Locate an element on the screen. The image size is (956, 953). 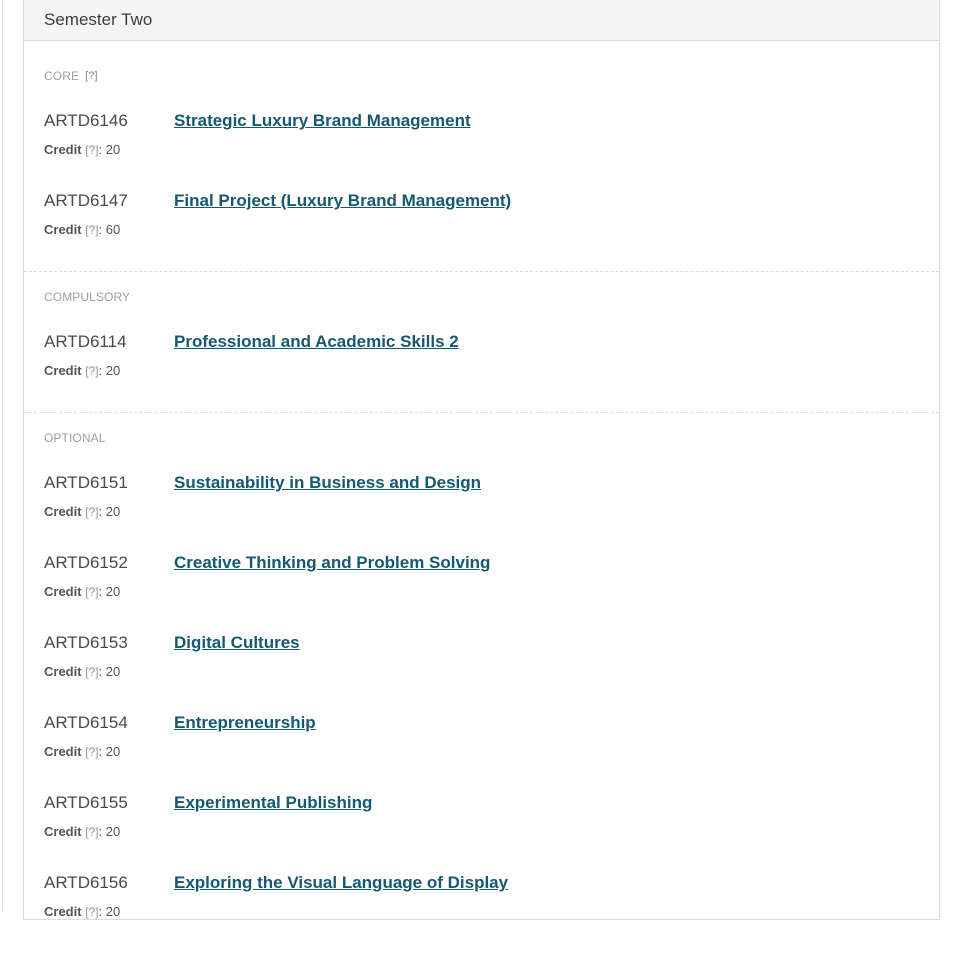
module-code: ARTD6154 is located at coordinates (86, 722).